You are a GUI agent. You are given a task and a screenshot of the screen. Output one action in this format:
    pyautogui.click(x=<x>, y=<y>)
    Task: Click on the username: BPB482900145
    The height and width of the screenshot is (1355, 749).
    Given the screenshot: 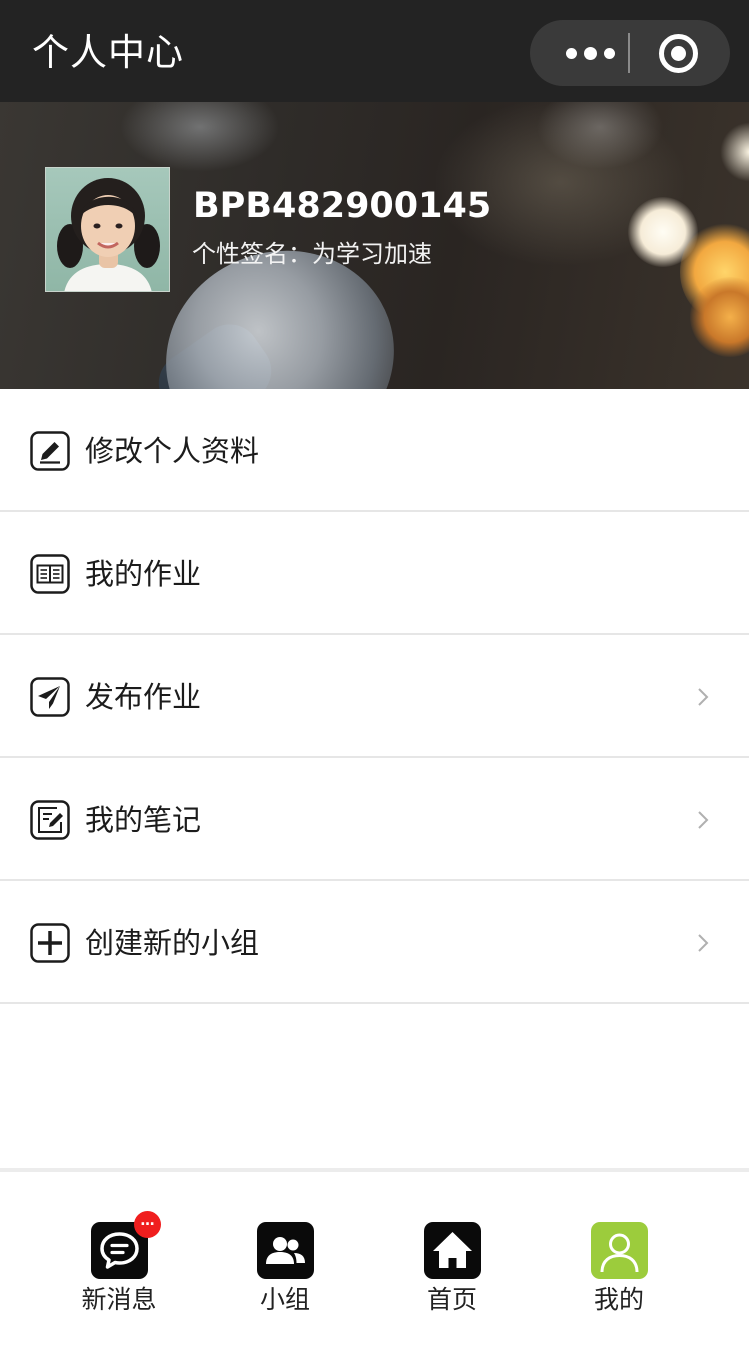 What is the action you would take?
    pyautogui.click(x=342, y=206)
    